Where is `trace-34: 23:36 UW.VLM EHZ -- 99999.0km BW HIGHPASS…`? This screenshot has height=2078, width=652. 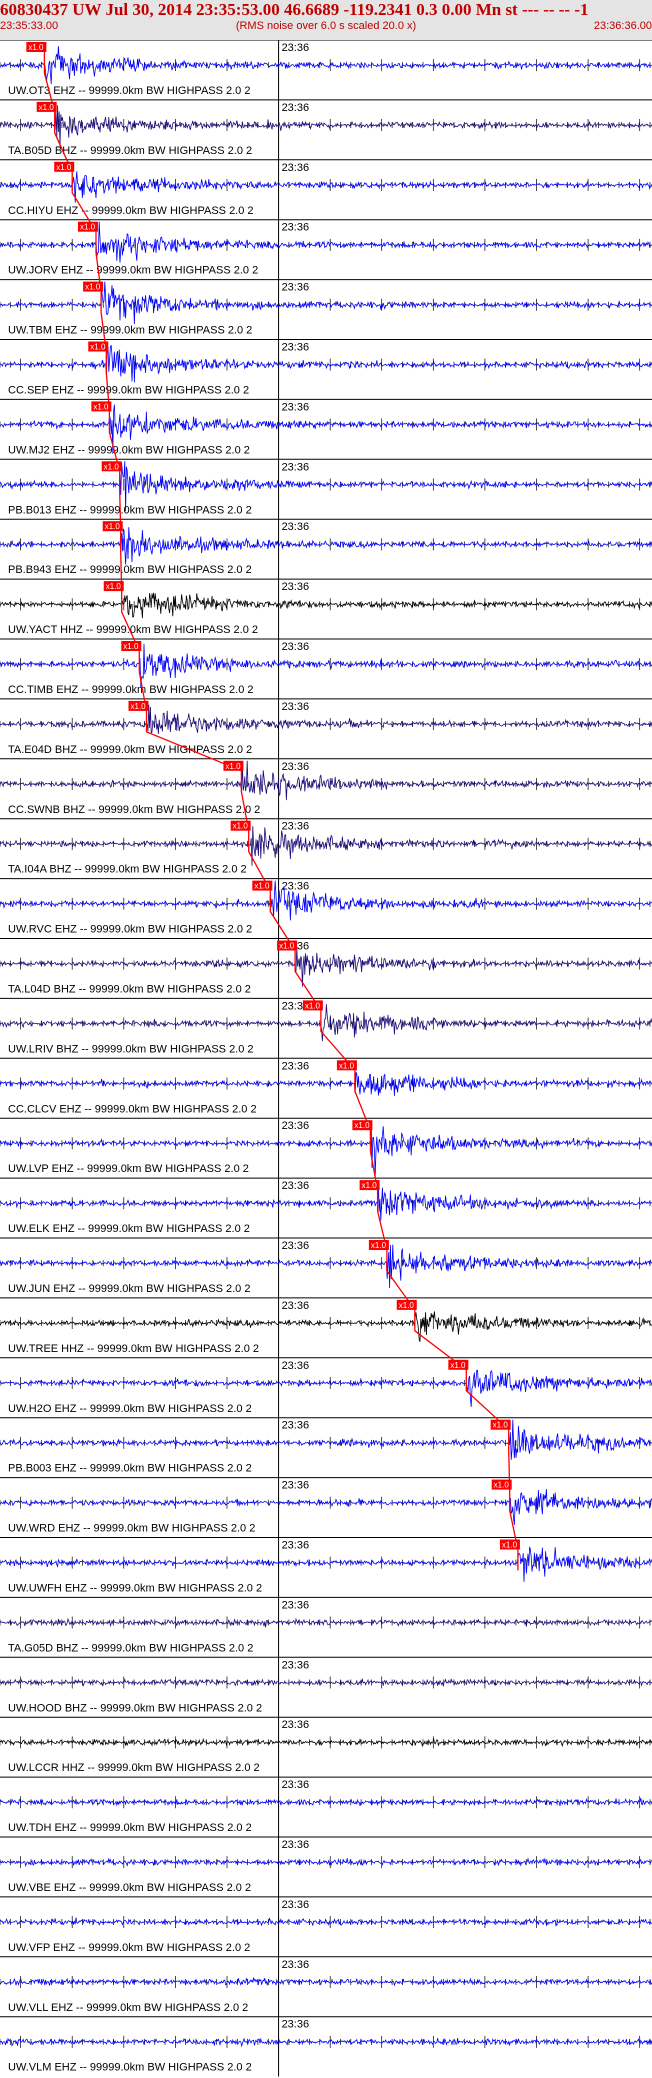
trace-34: 23:36 UW.VLM EHZ -- 99999.0km BW HIGHPASS… is located at coordinates (326, 2046).